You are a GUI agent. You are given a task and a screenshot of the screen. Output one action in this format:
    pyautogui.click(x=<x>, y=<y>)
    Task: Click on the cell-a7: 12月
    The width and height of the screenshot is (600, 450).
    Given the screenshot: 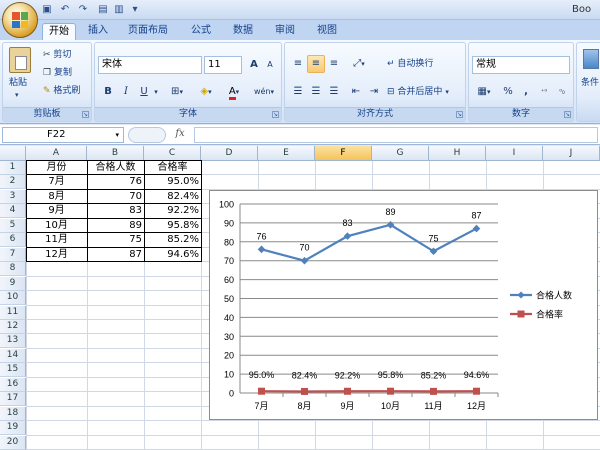 What is the action you would take?
    pyautogui.click(x=56, y=255)
    